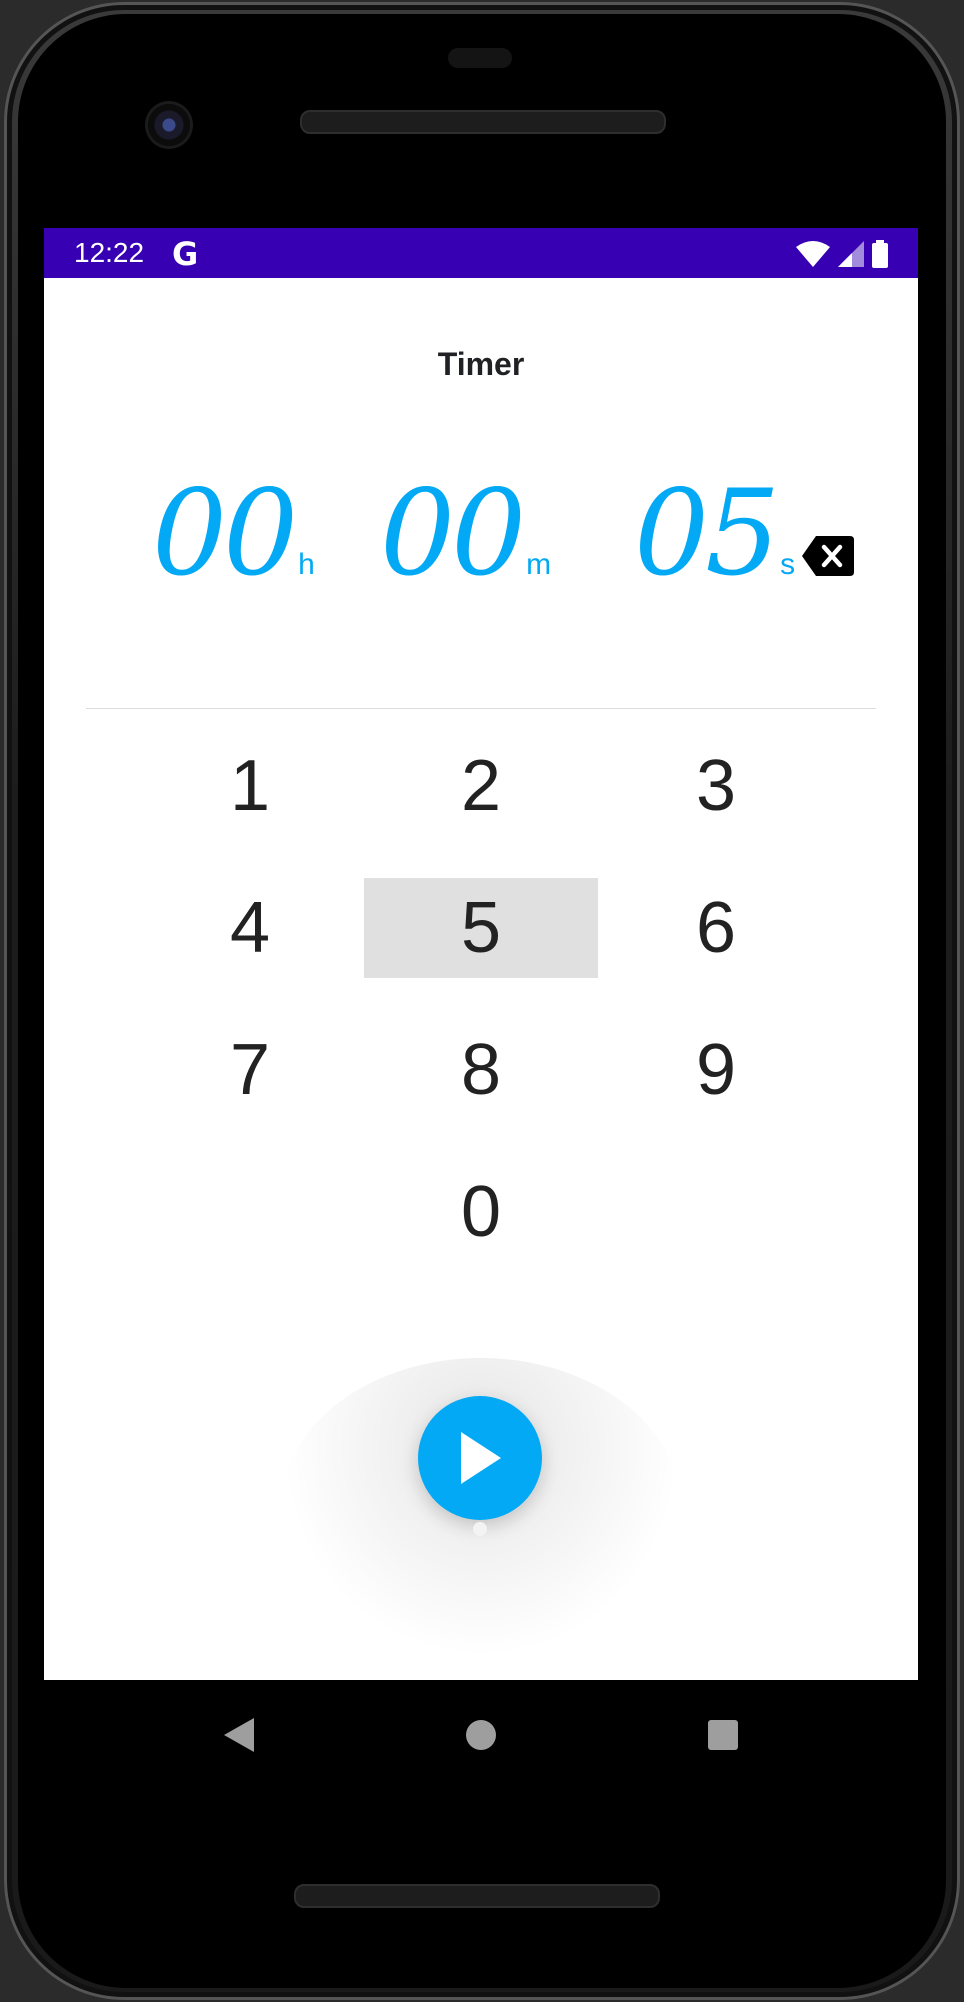 This screenshot has width=964, height=2002. What do you see at coordinates (250, 1070) in the screenshot?
I see `key-7: 7` at bounding box center [250, 1070].